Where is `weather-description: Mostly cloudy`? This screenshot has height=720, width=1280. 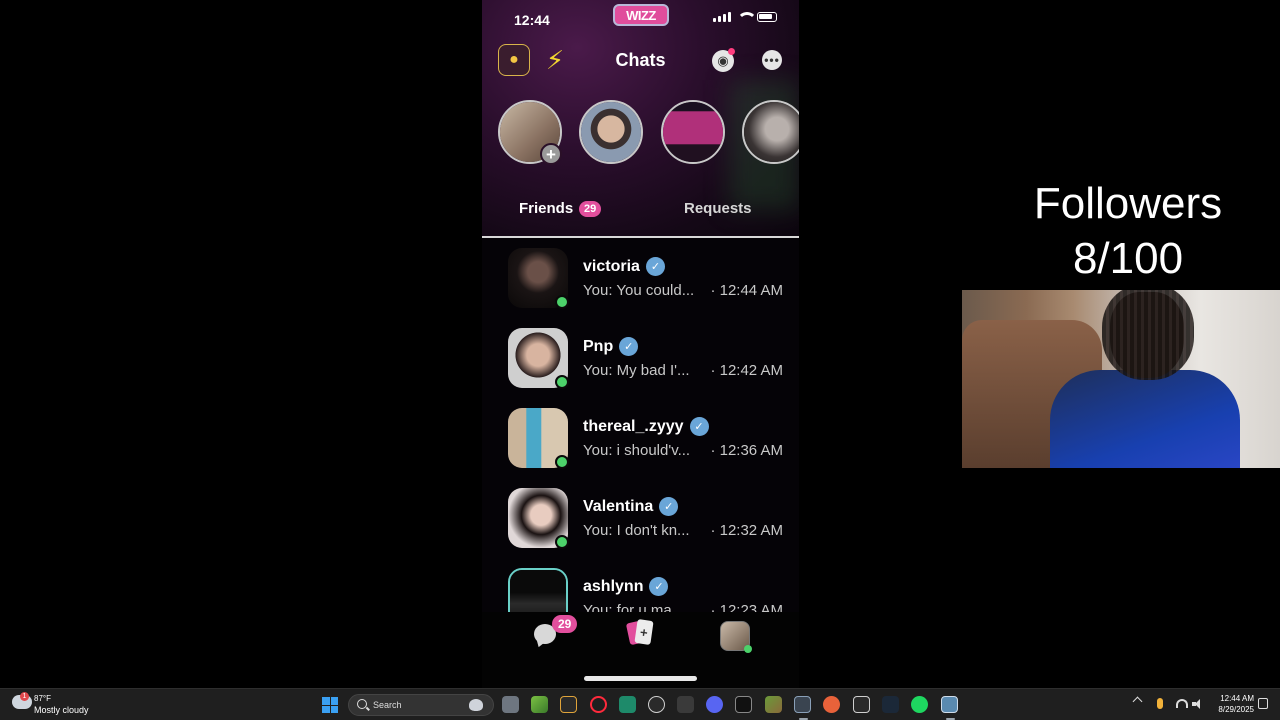
weather-description: Mostly cloudy is located at coordinates (61, 710).